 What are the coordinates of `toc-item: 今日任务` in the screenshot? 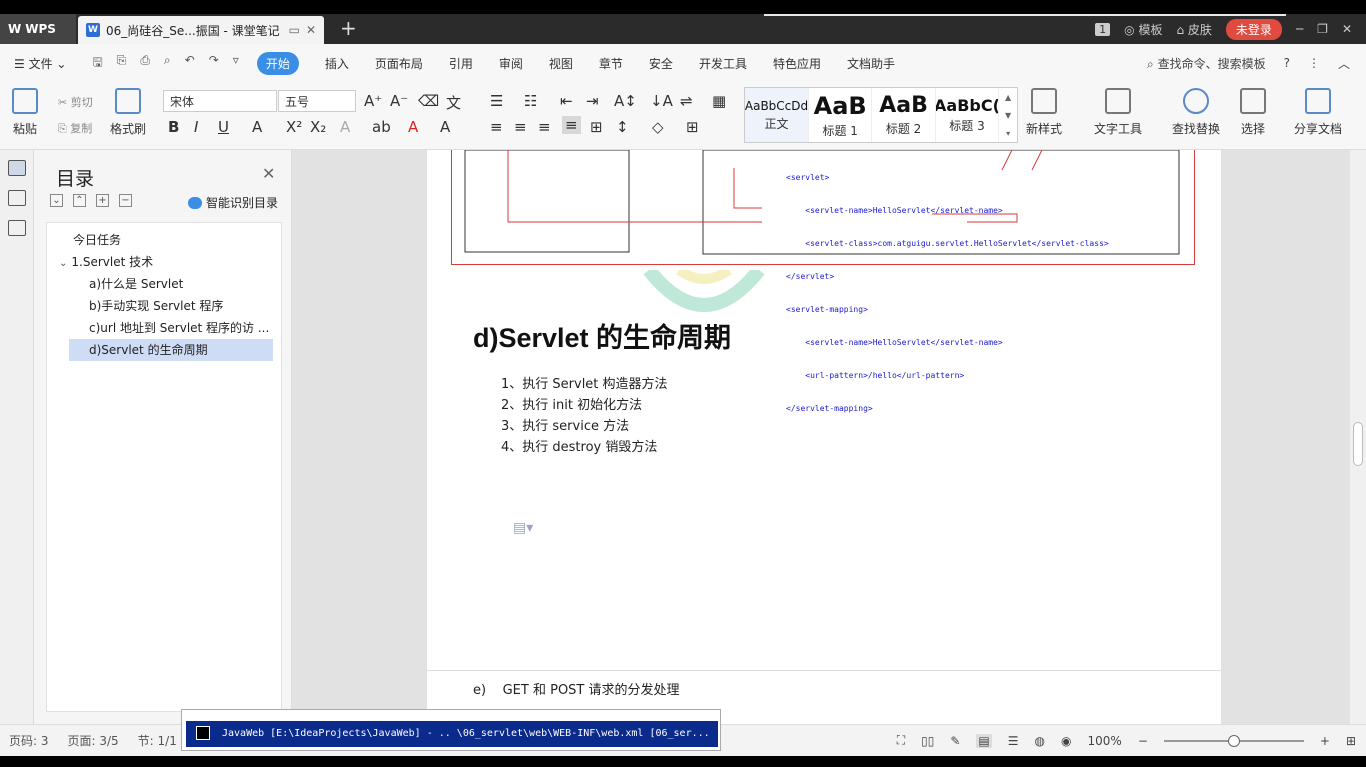 It's located at (164, 240).